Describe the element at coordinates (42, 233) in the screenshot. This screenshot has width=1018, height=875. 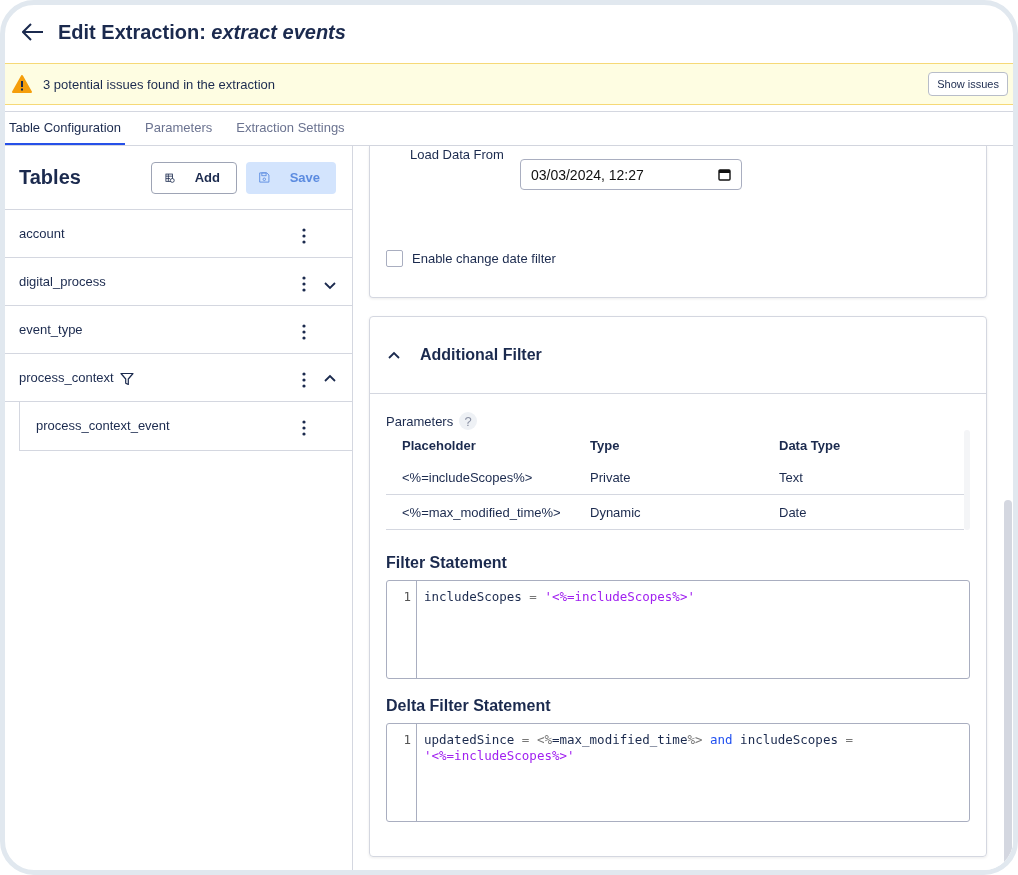
I see `table-name: account` at that location.